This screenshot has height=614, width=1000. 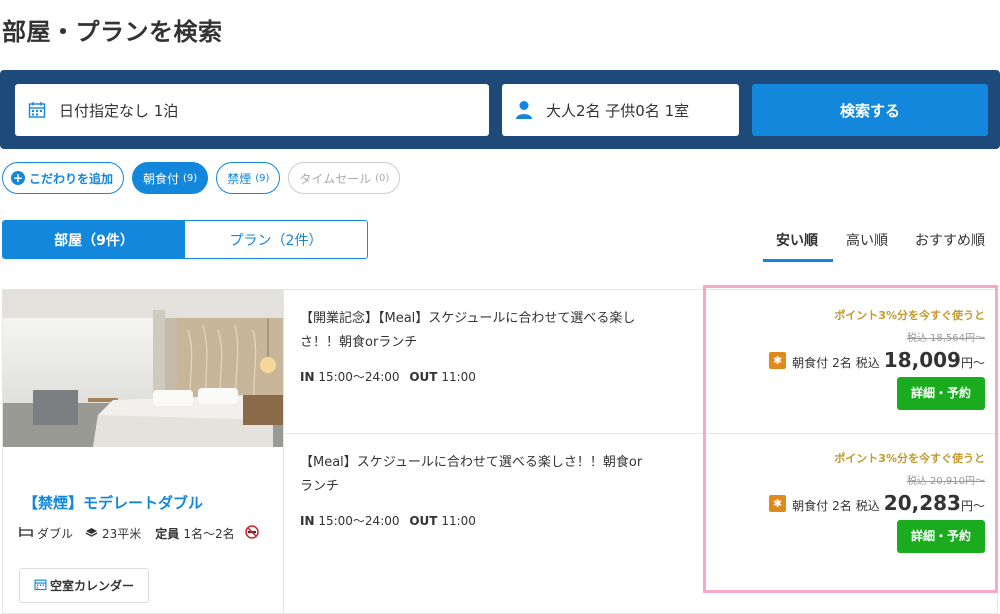 What do you see at coordinates (945, 481) in the screenshot?
I see `original-price: 税込 20,910円～` at bounding box center [945, 481].